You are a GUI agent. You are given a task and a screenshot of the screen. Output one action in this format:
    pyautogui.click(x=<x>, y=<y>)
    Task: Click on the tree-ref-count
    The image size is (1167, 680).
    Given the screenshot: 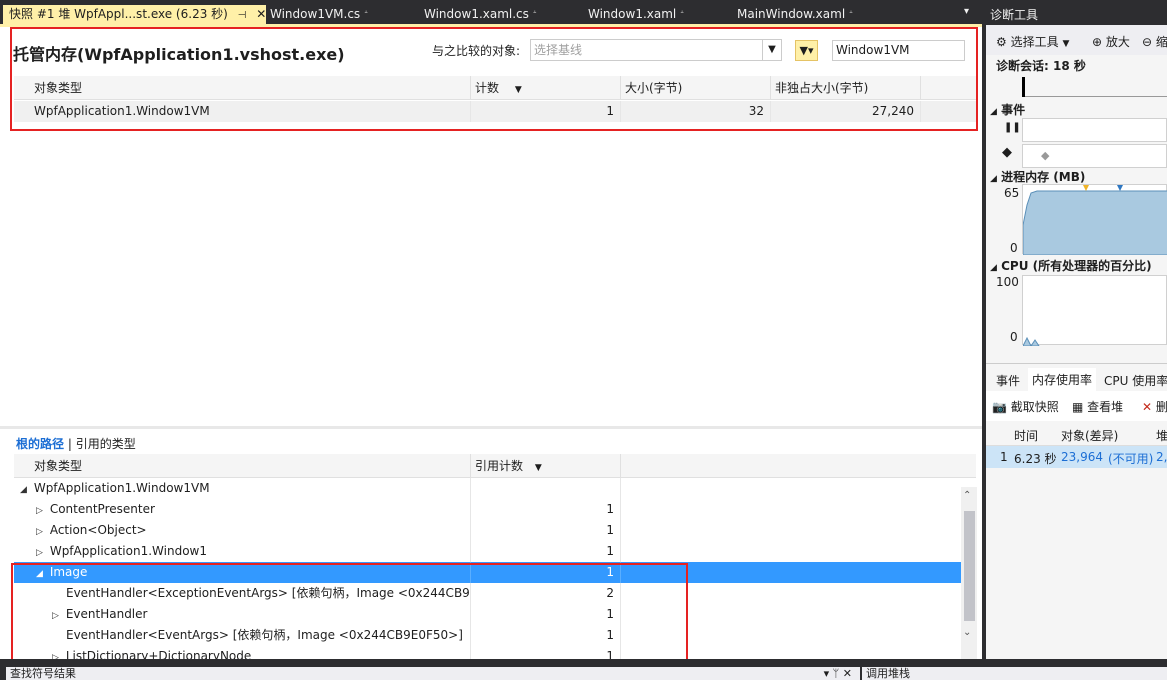 What is the action you would take?
    pyautogui.click(x=546, y=488)
    